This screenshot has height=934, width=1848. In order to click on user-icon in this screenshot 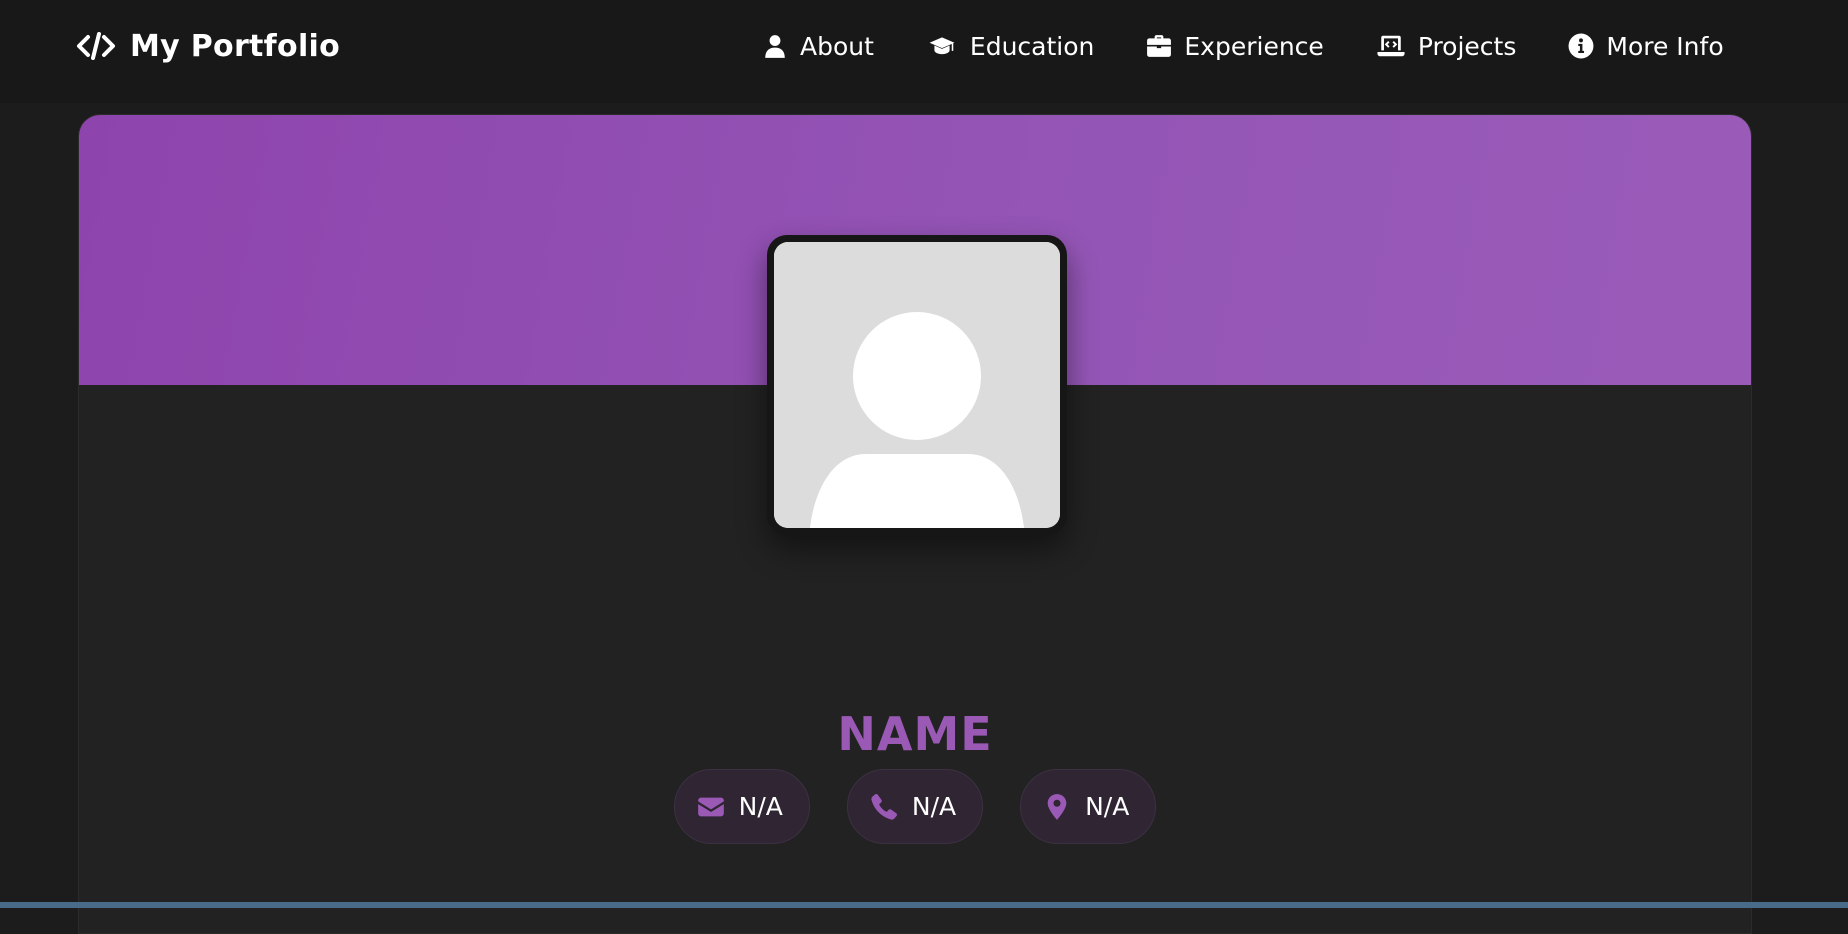, I will do `click(775, 46)`.